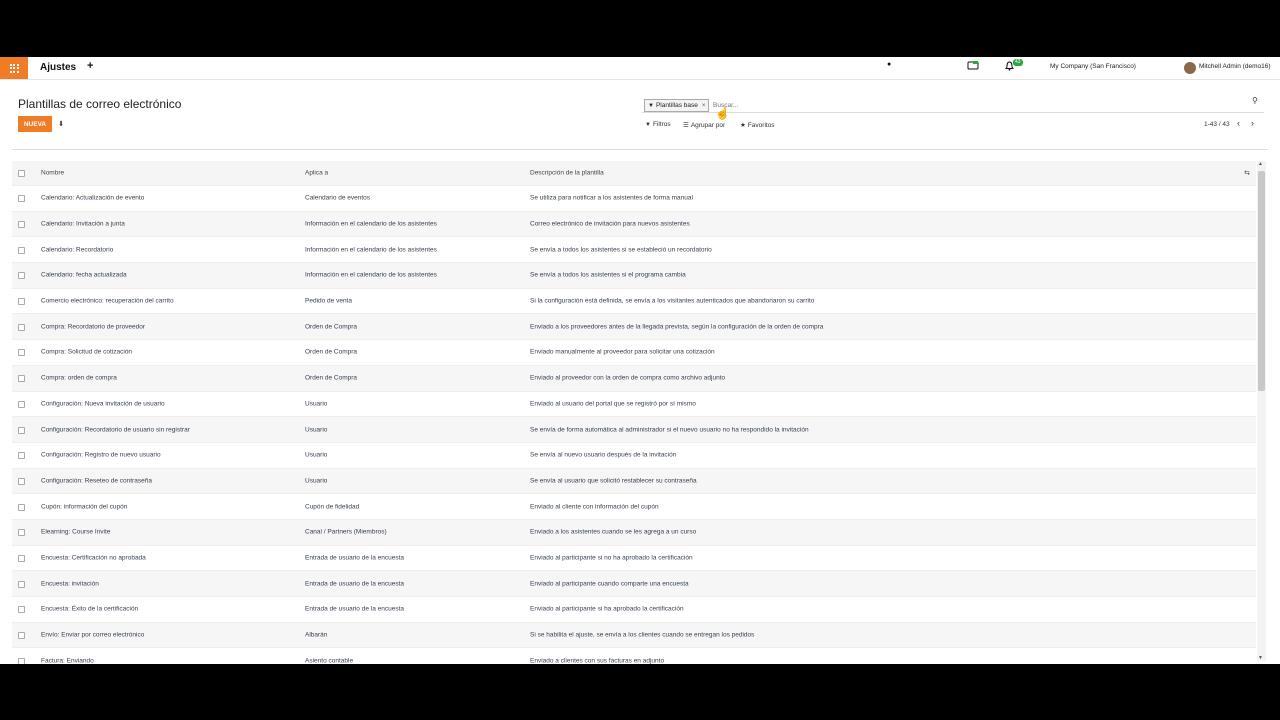 The height and width of the screenshot is (720, 1280). What do you see at coordinates (658, 124) in the screenshot?
I see `filters-button: ▼ Filtros` at bounding box center [658, 124].